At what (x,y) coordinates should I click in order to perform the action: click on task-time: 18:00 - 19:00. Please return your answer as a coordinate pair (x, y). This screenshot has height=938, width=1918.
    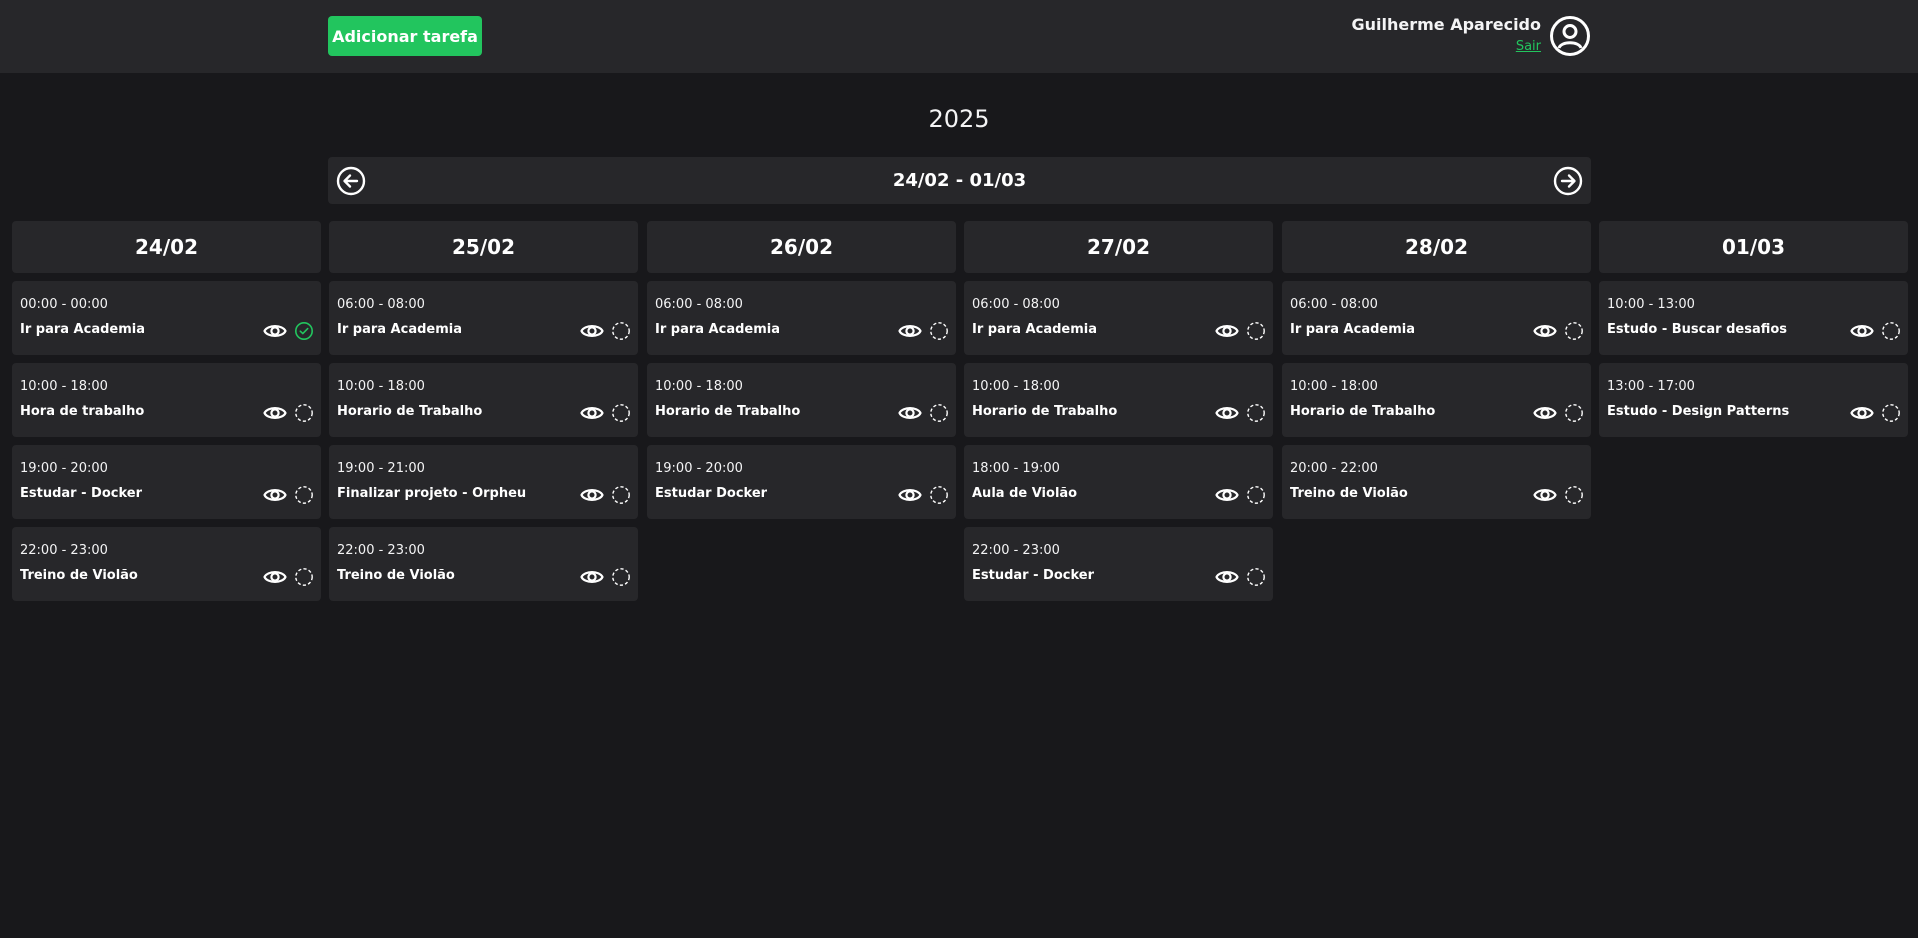
    Looking at the image, I should click on (1016, 468).